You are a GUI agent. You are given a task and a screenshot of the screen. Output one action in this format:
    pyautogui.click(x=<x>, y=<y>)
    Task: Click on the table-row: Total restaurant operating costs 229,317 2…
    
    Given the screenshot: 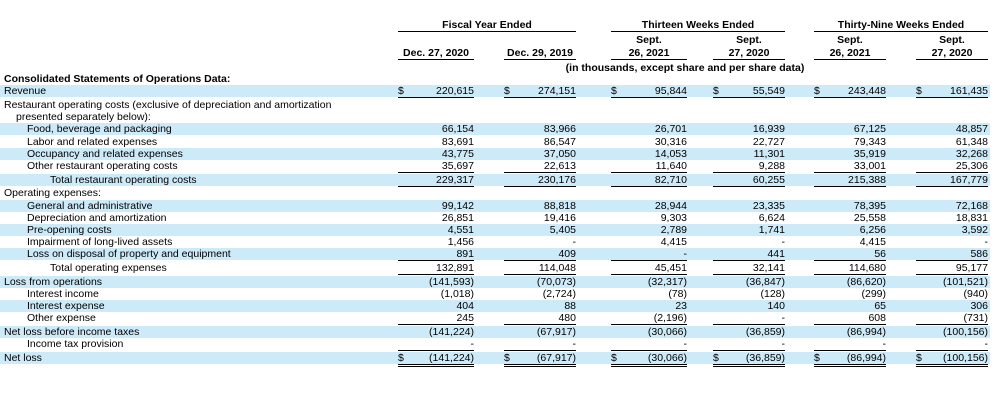 What is the action you would take?
    pyautogui.click(x=495, y=180)
    